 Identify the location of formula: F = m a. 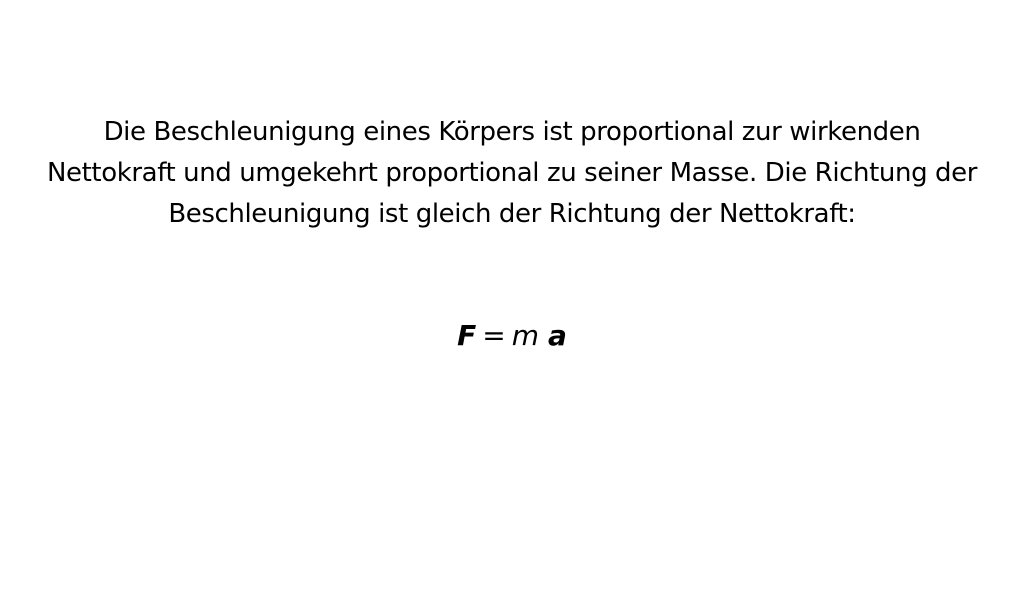
(512, 336).